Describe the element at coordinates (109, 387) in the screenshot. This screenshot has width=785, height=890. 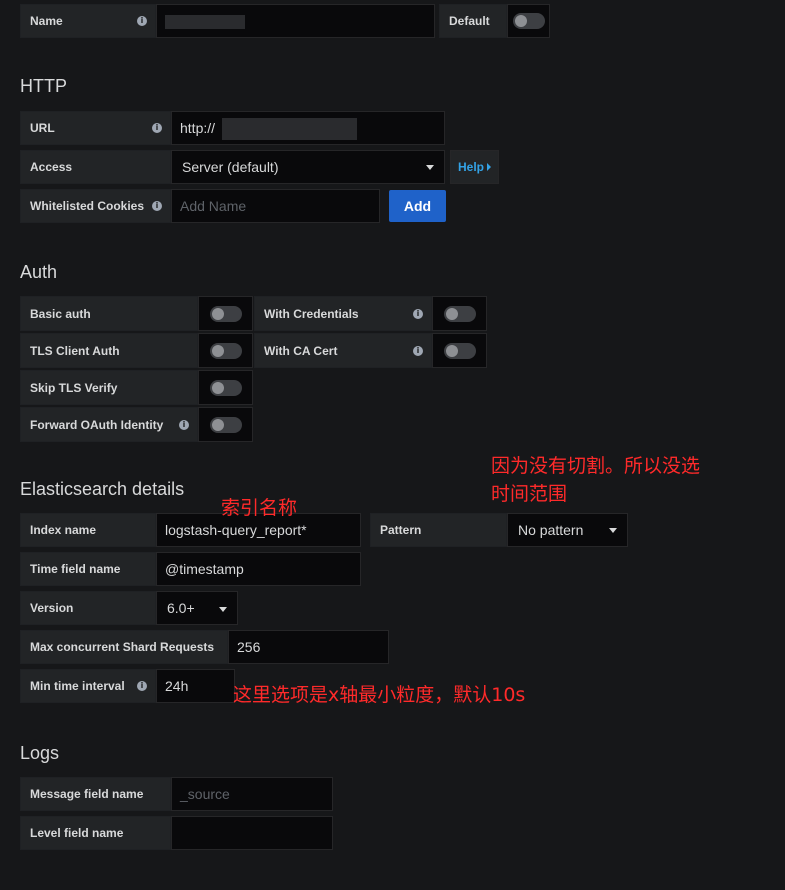
I see `skip-tls-verify-label: Skip TLS Verify` at that location.